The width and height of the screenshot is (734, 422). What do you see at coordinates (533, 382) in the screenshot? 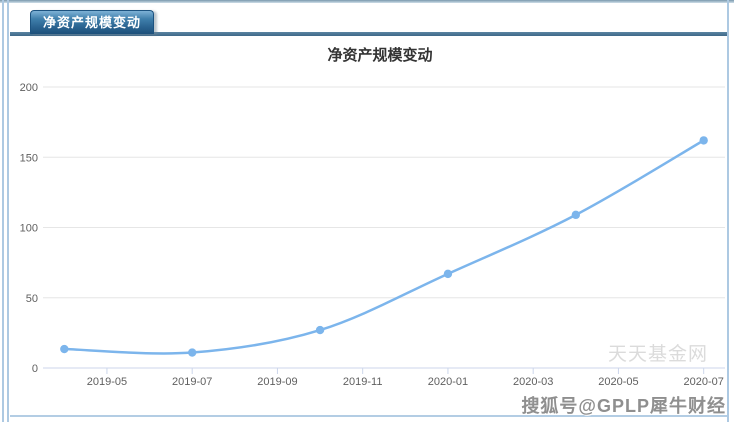
I see `x-axis-tick-label: 2020-03` at bounding box center [533, 382].